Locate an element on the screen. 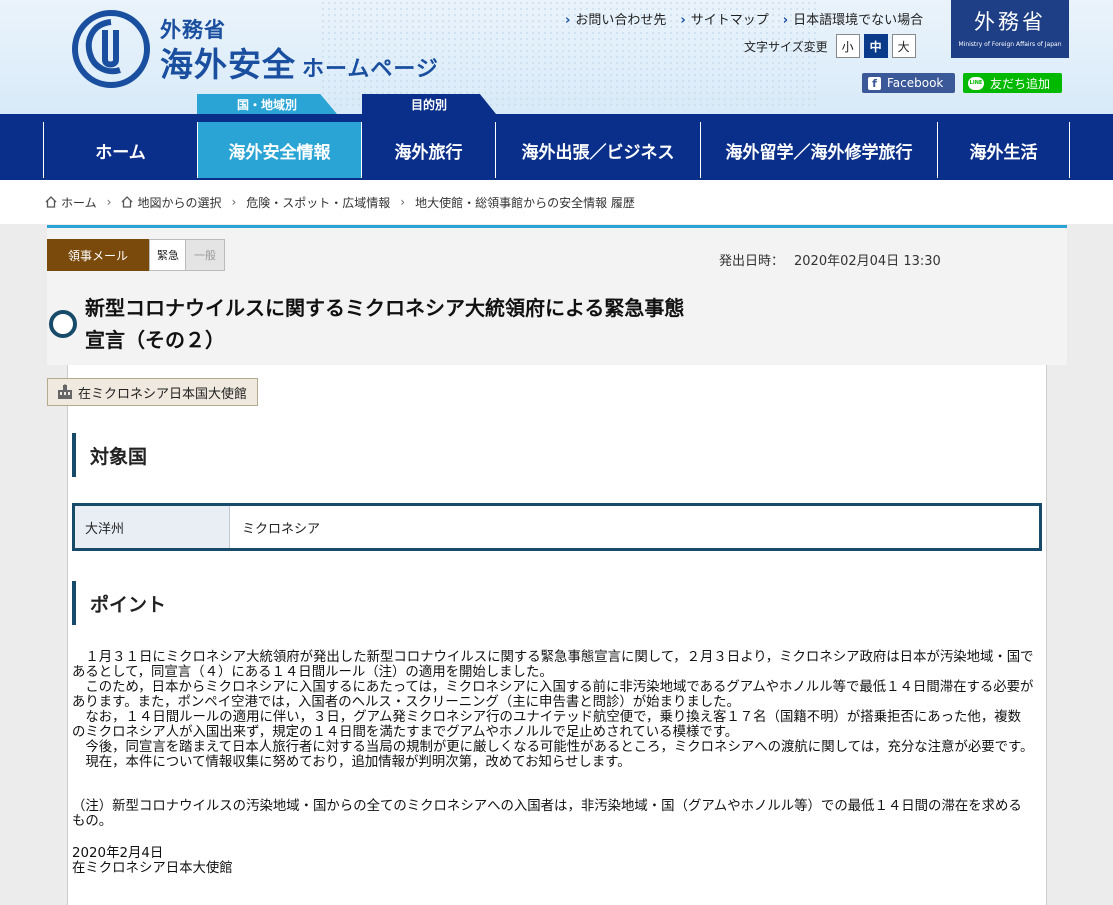  breadcrumb-home-label: ホーム is located at coordinates (79, 202).